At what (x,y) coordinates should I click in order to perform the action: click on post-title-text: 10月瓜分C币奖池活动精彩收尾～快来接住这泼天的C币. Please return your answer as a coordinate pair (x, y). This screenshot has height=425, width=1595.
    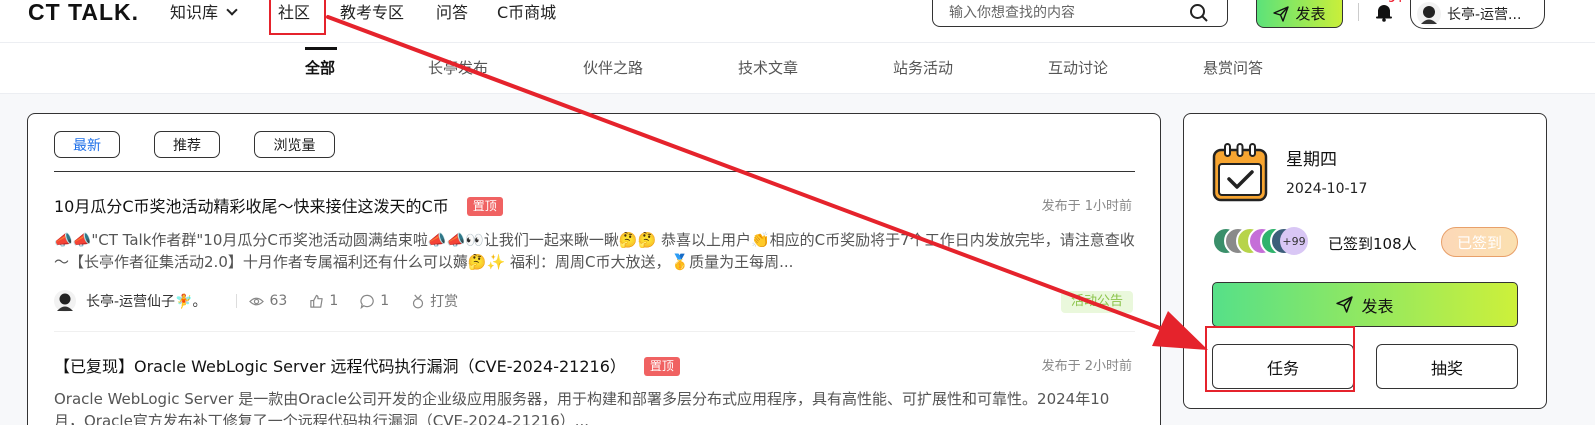
    Looking at the image, I should click on (251, 206).